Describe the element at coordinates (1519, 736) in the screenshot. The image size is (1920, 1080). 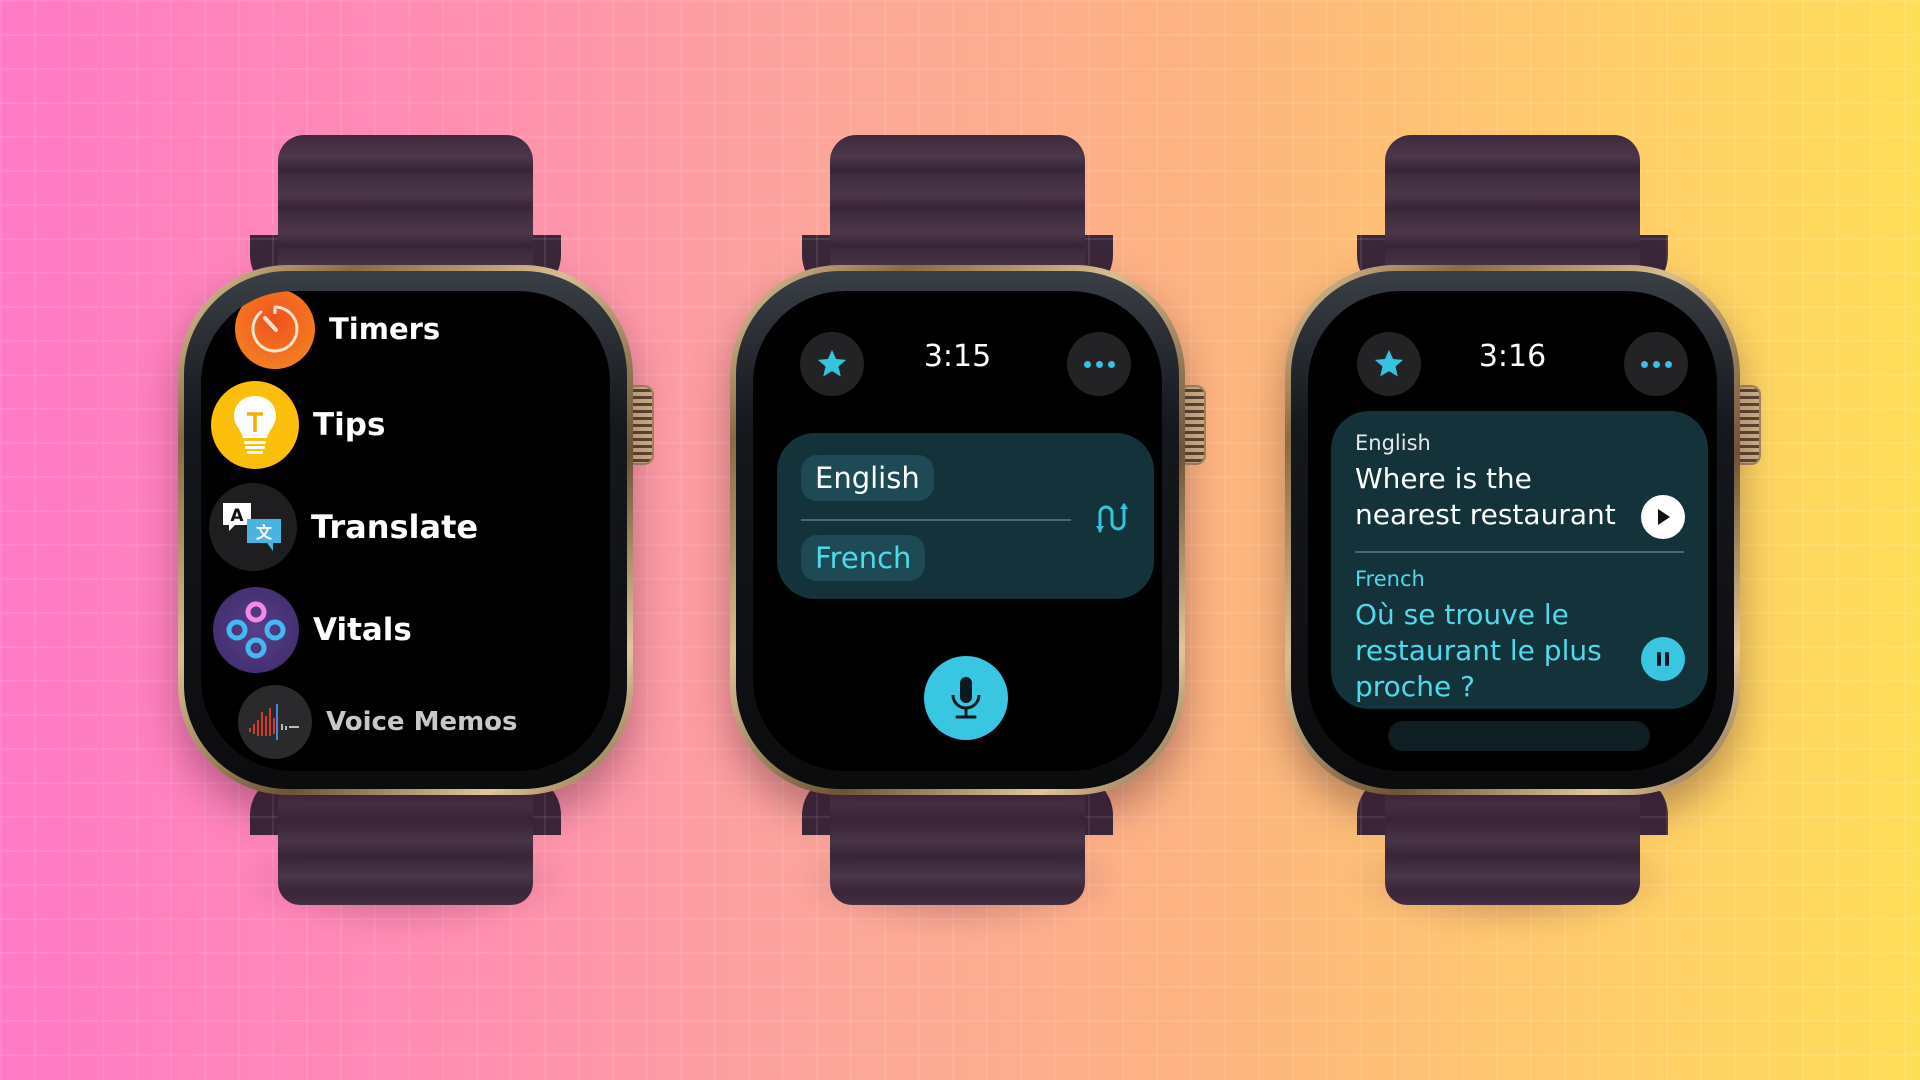
I see `next-card-peek` at that location.